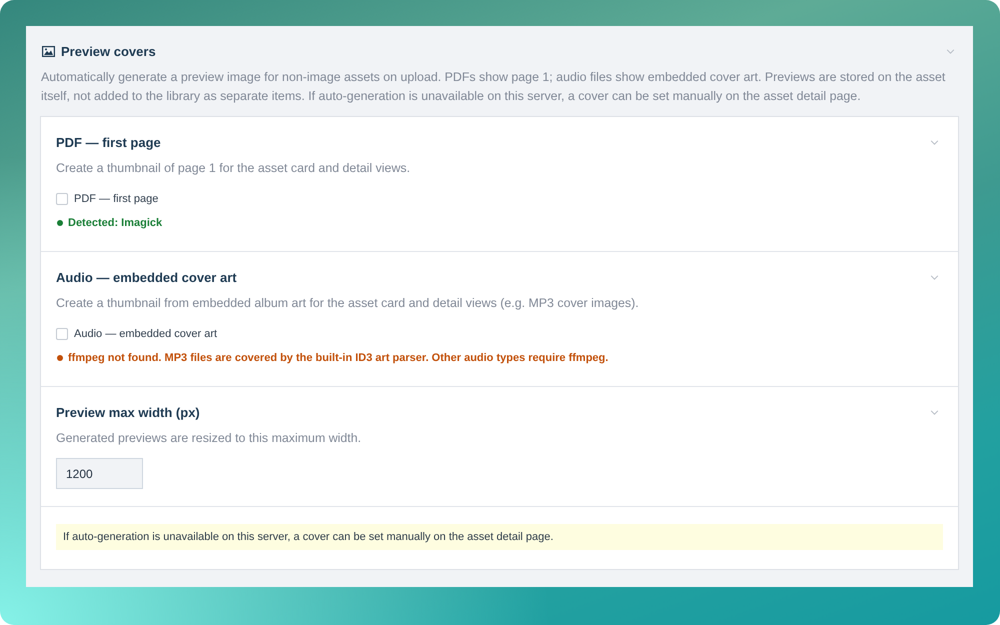  I want to click on panel-title: Preview covers, so click(109, 51).